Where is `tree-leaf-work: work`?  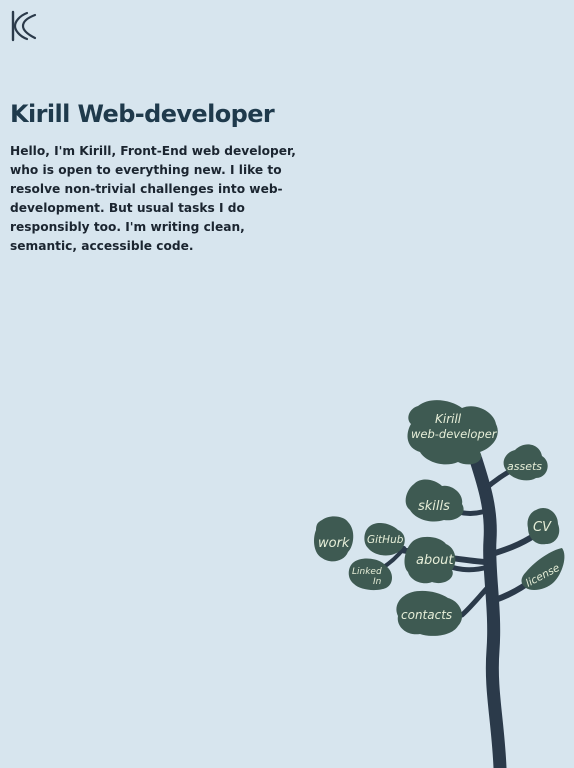
tree-leaf-work: work is located at coordinates (334, 539).